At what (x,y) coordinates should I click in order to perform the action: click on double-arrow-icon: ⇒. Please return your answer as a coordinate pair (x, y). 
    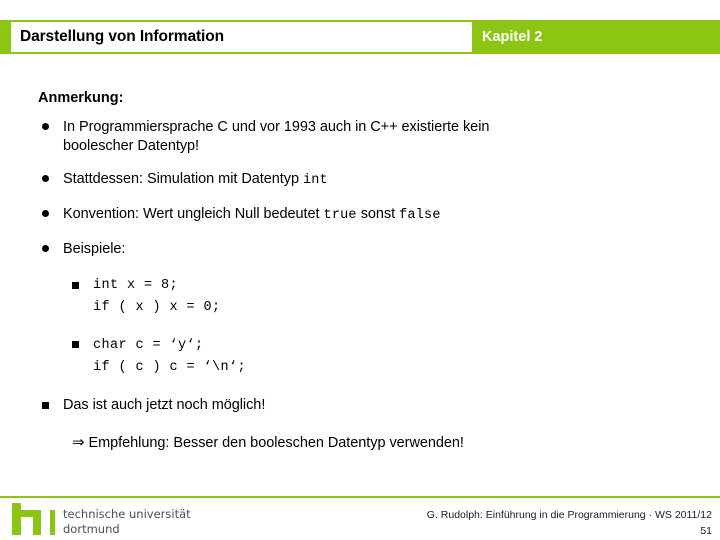
    Looking at the image, I should click on (78, 441).